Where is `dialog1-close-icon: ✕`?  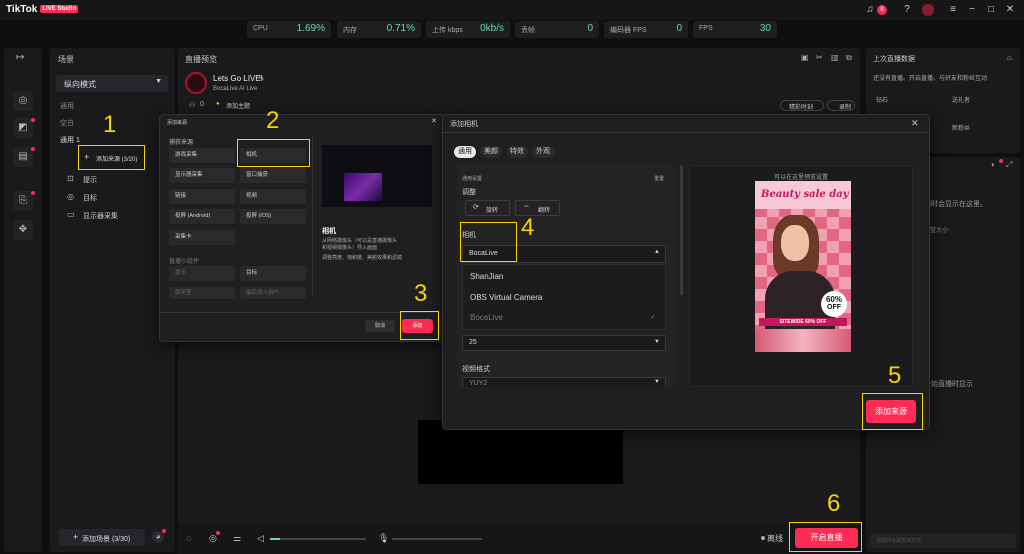
dialog1-close-icon: ✕ is located at coordinates (434, 121).